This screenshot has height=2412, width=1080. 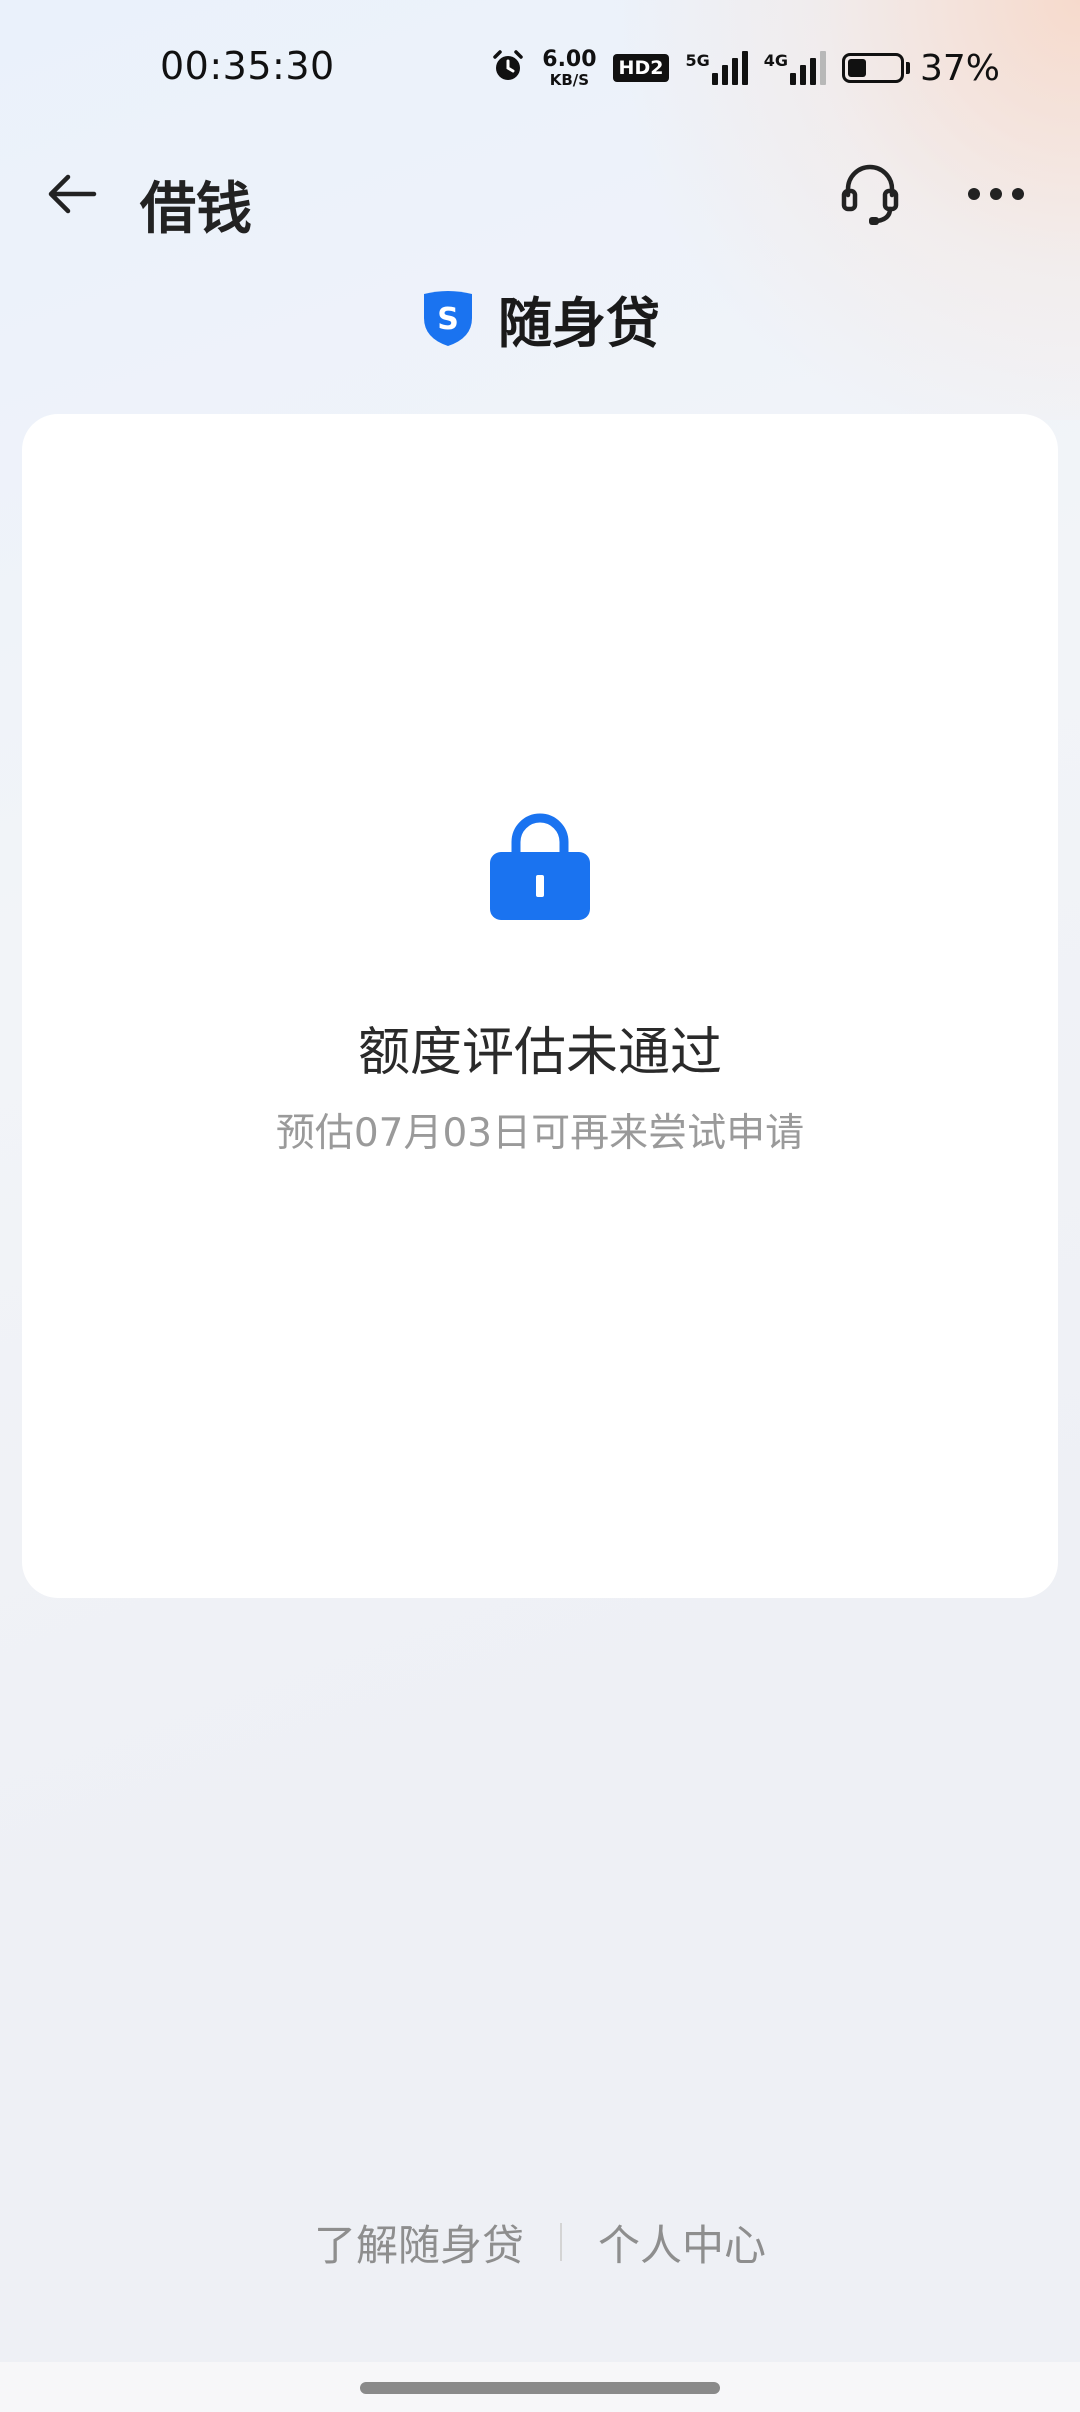 I want to click on back-arrow-icon, so click(x=72, y=194).